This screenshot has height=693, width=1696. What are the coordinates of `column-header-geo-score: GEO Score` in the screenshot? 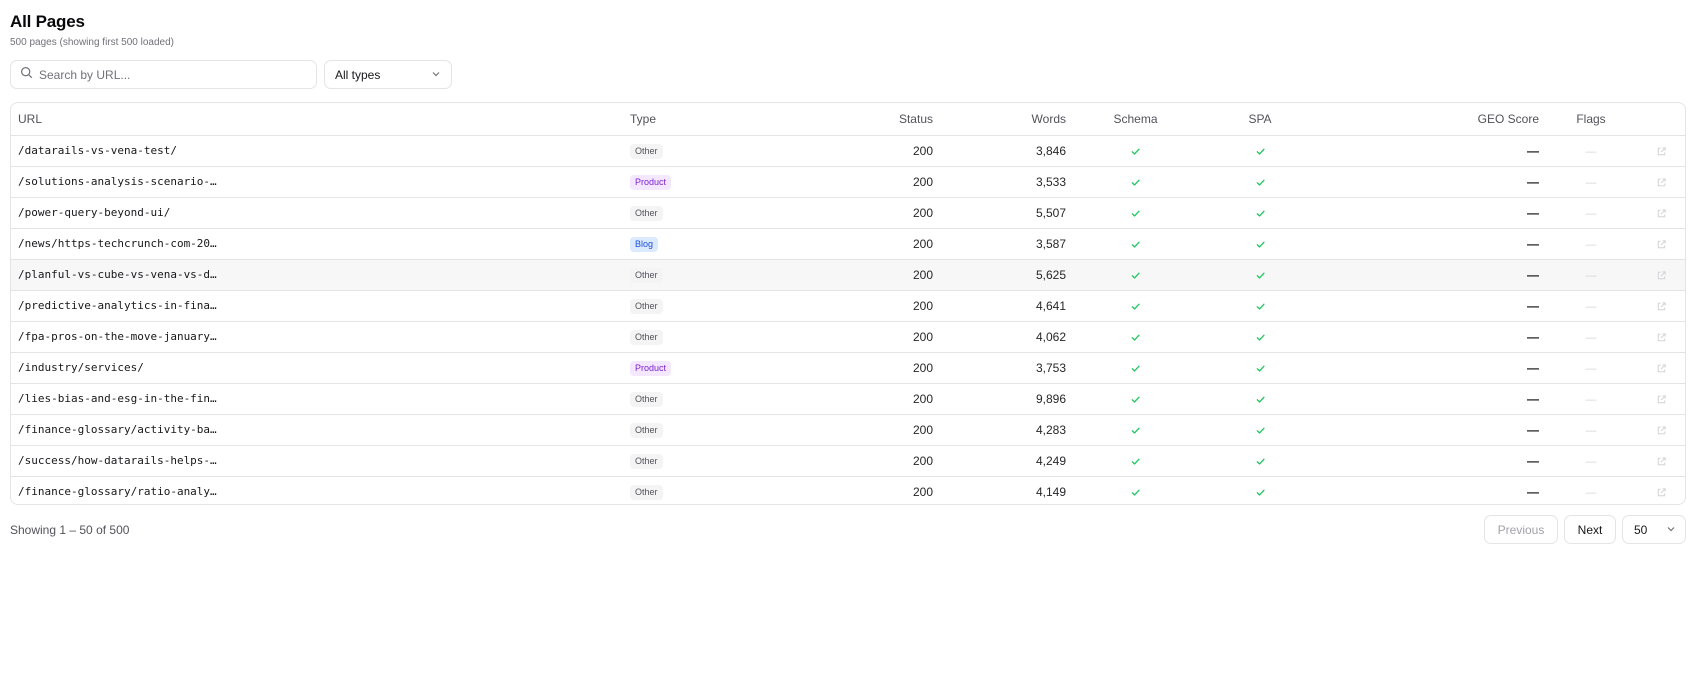 It's located at (1434, 119).